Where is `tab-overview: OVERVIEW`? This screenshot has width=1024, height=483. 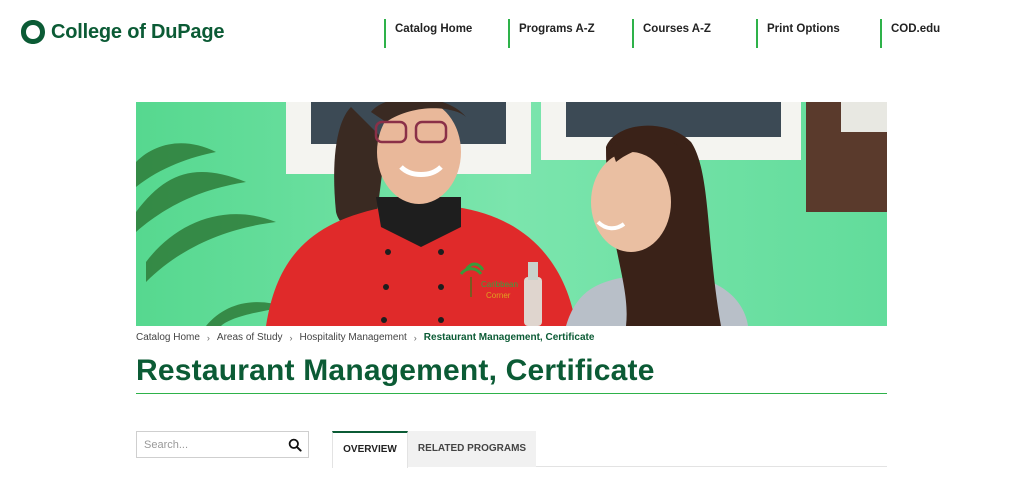
tab-overview: OVERVIEW is located at coordinates (370, 449).